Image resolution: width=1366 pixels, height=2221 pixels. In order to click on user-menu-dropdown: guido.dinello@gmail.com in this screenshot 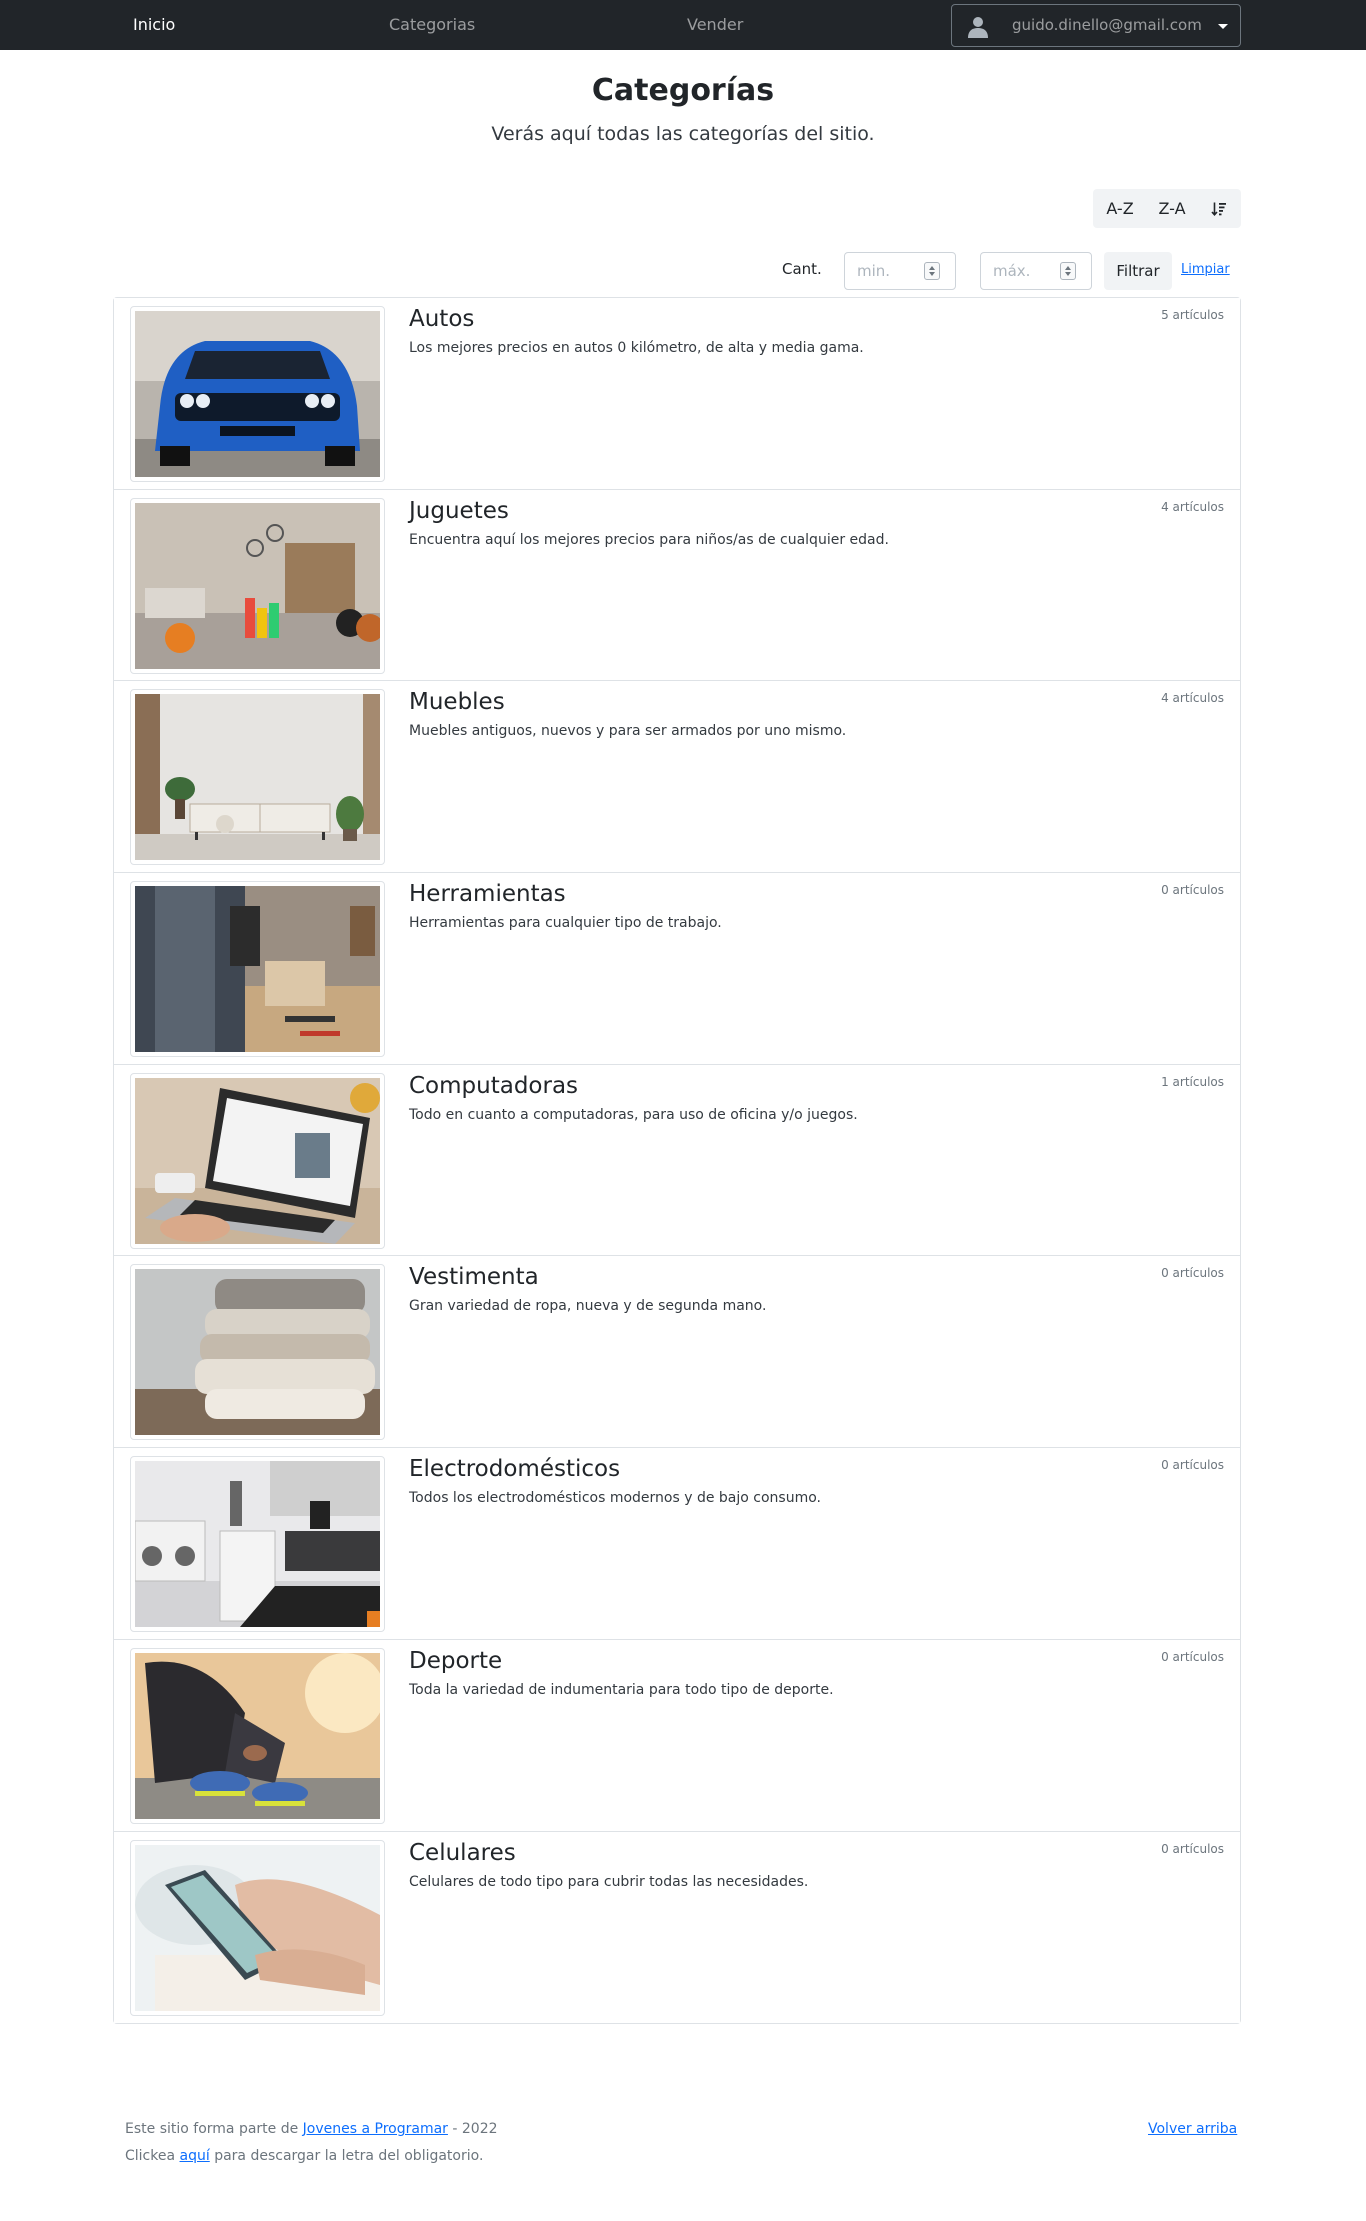, I will do `click(1096, 25)`.